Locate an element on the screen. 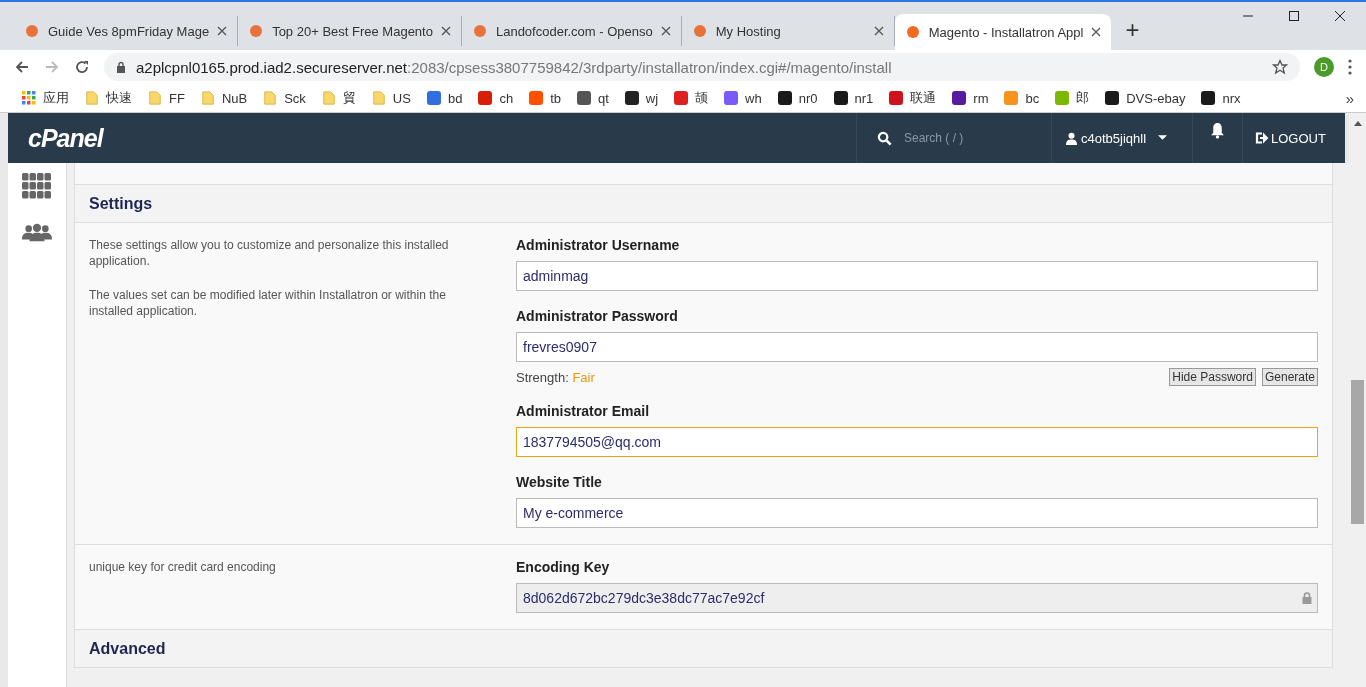  bookmark: 快速 is located at coordinates (113, 98).